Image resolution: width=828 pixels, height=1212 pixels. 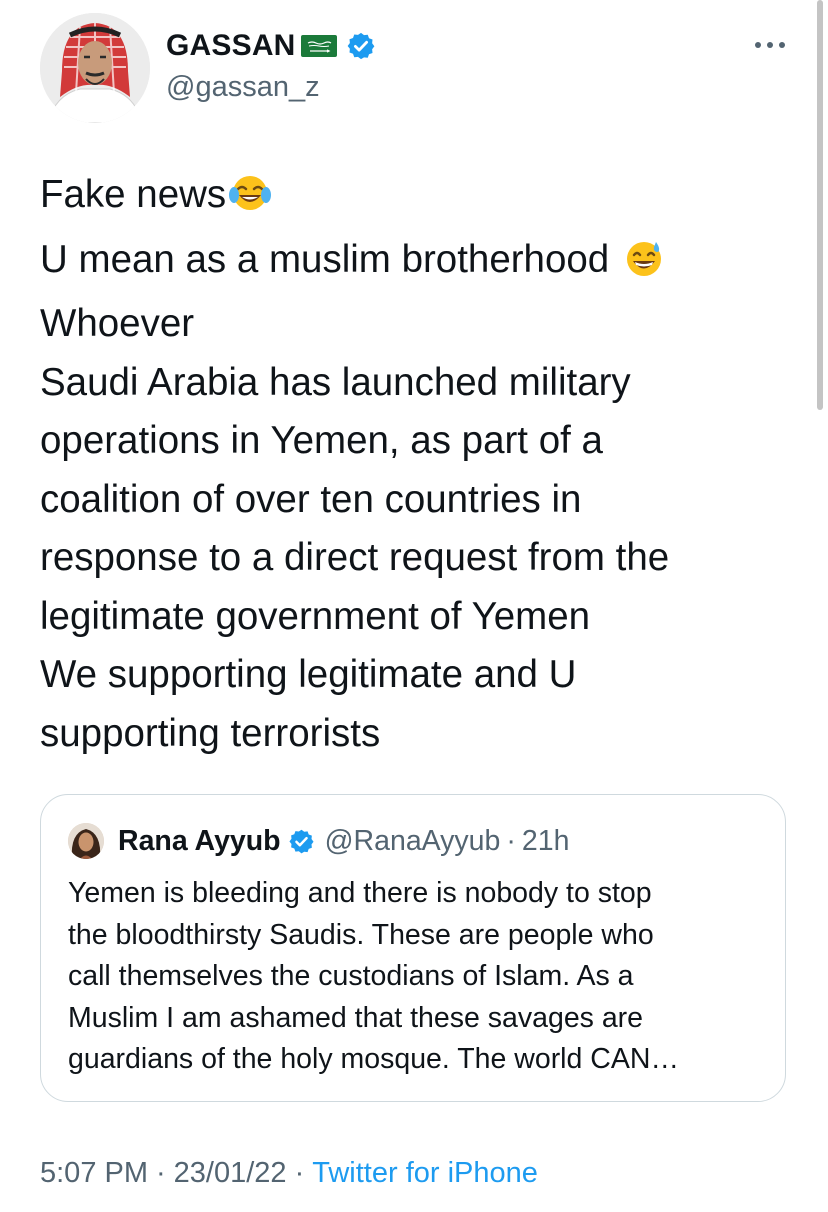 I want to click on tweet-line: legitimate government of Yemen, so click(x=315, y=616).